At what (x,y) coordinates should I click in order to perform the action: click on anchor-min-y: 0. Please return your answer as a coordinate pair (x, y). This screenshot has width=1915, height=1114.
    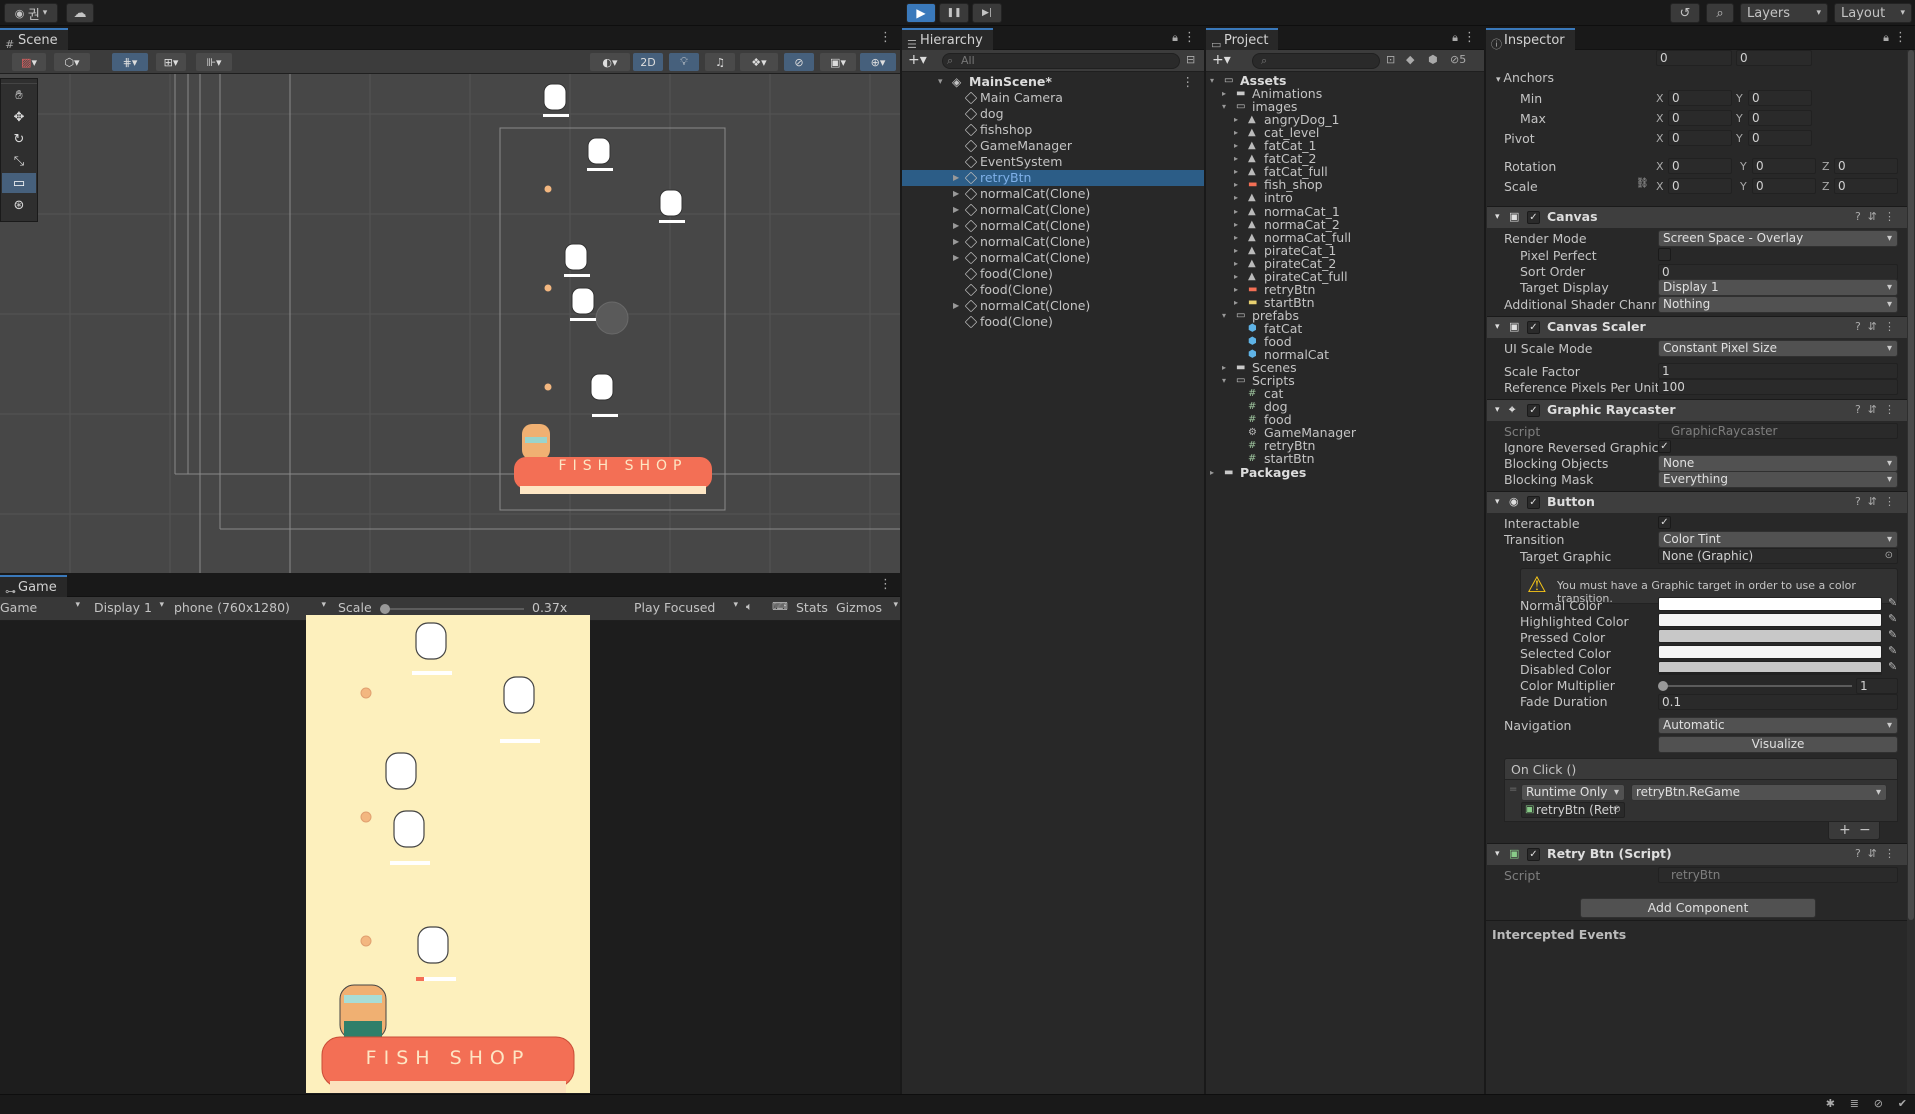
    Looking at the image, I should click on (1780, 98).